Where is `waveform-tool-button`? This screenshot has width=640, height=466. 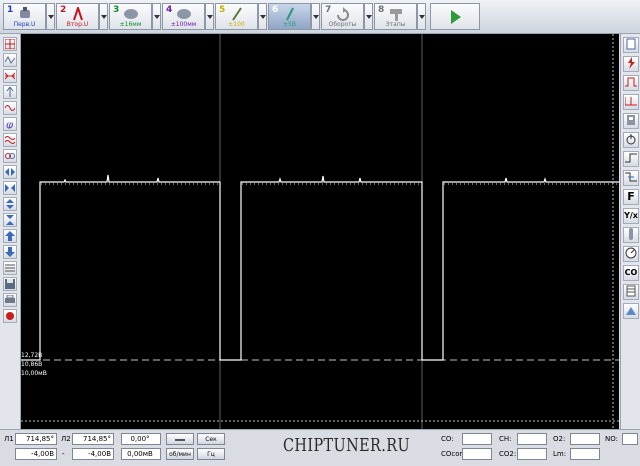 waveform-tool-button is located at coordinates (10, 60).